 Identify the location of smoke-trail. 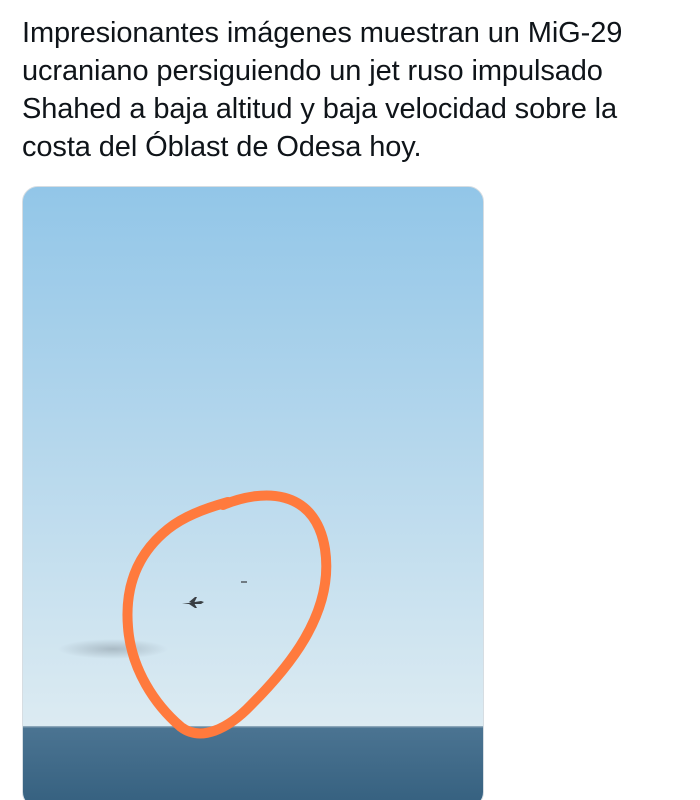
(113, 649).